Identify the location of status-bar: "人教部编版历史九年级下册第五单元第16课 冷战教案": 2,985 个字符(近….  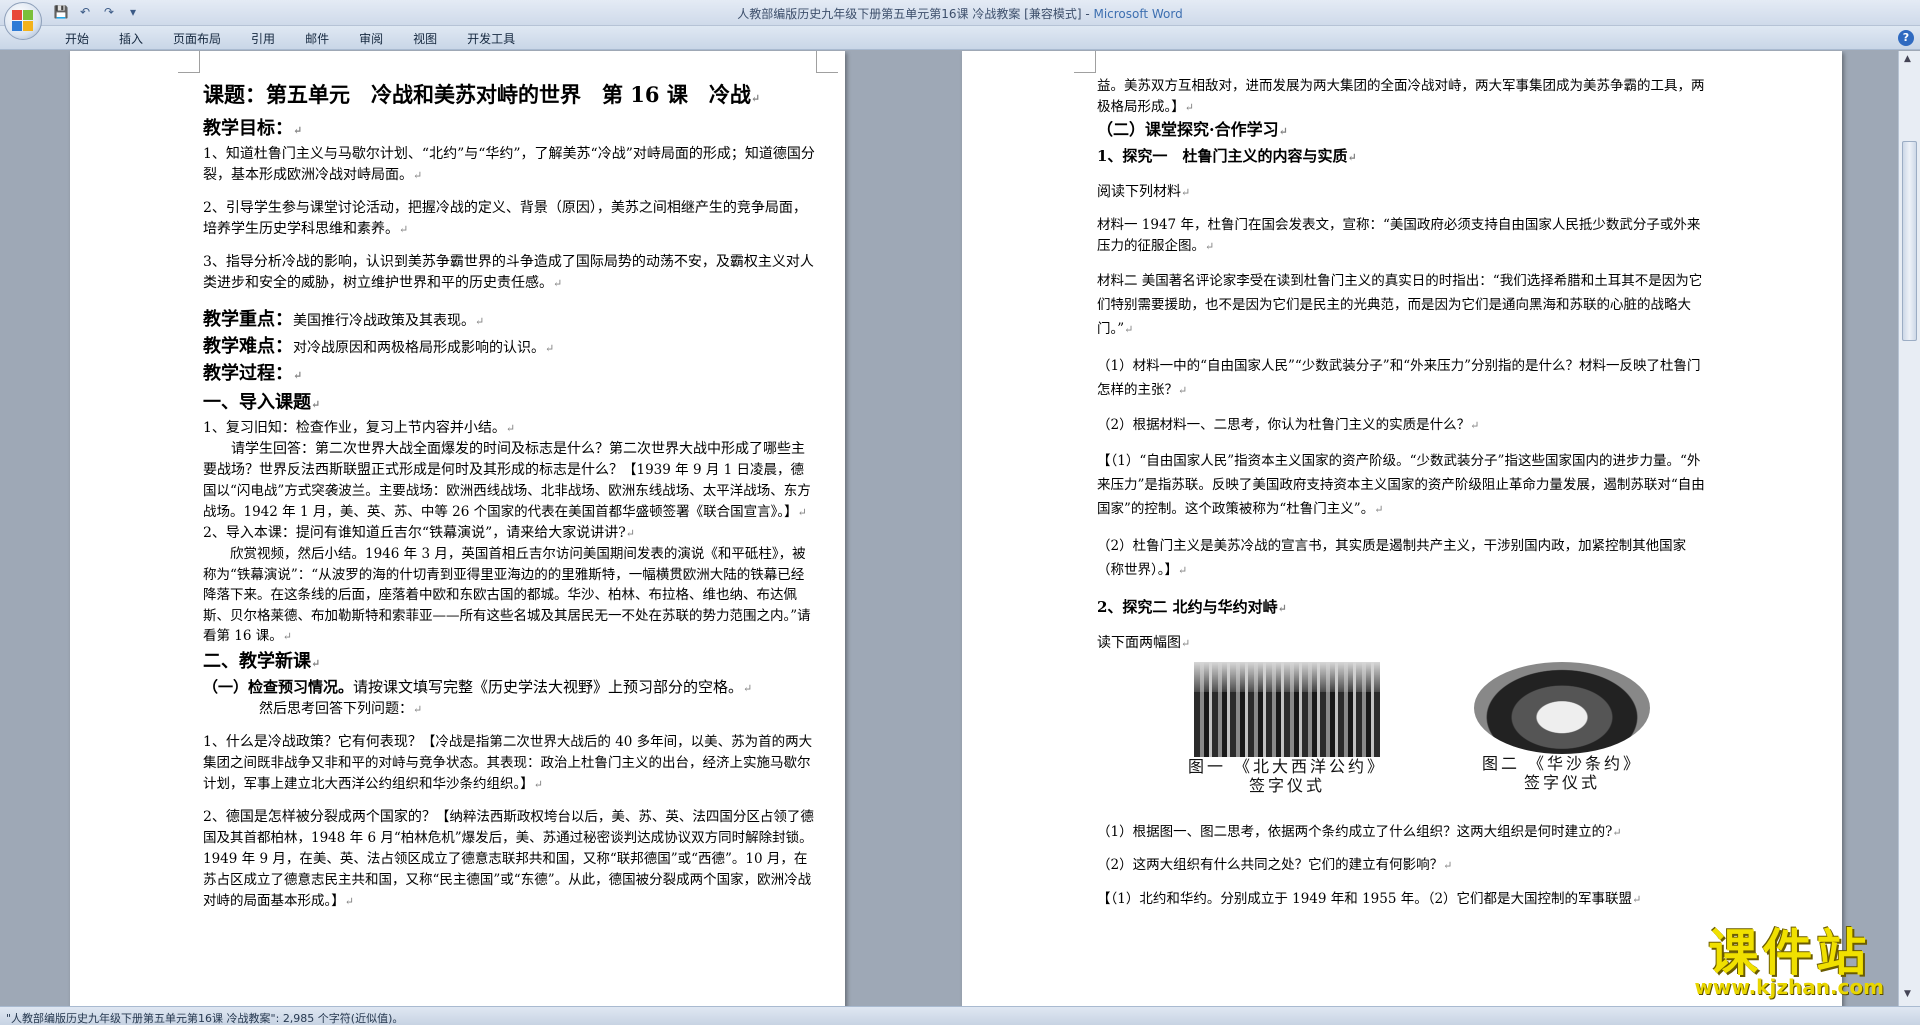
(960, 1015).